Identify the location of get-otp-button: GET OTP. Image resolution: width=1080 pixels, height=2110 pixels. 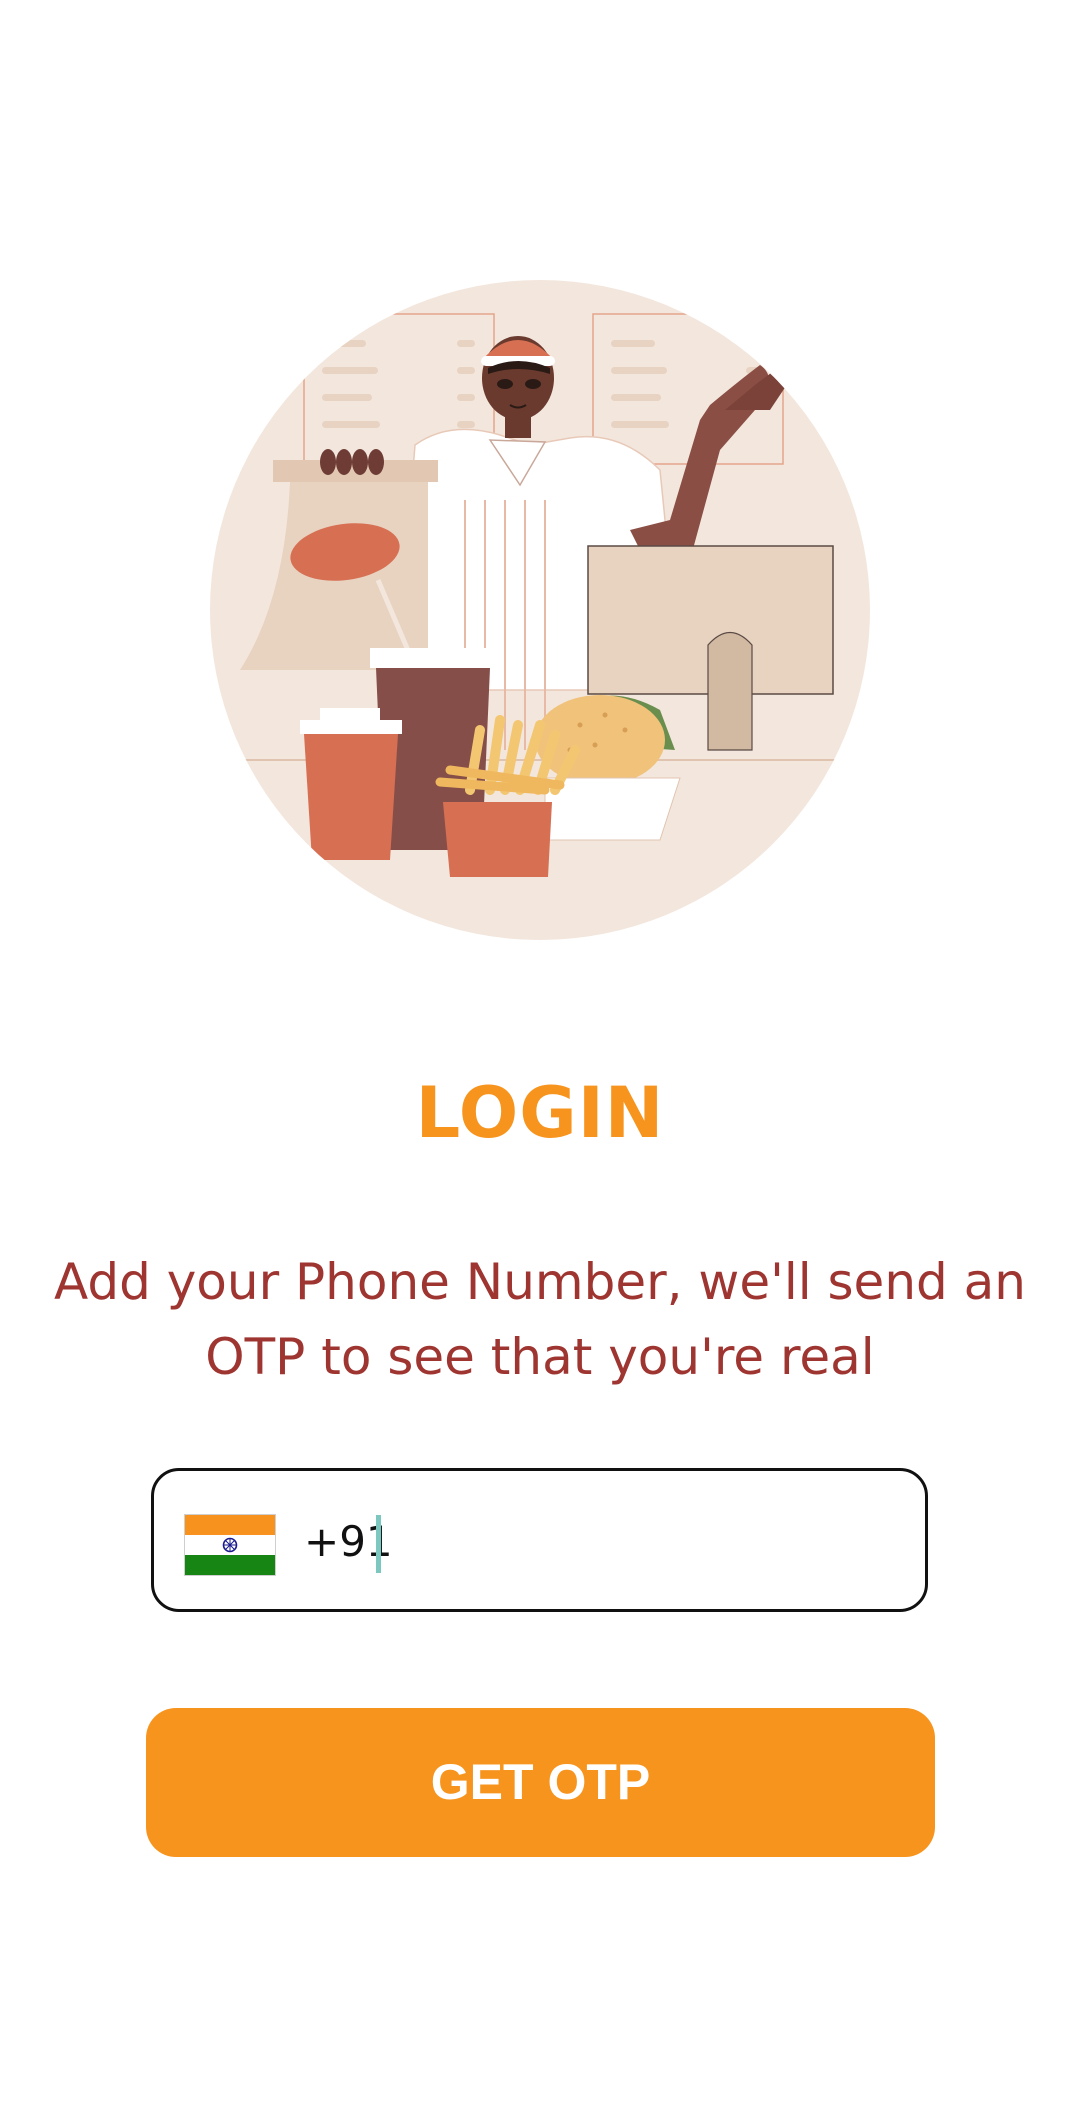
(540, 1782).